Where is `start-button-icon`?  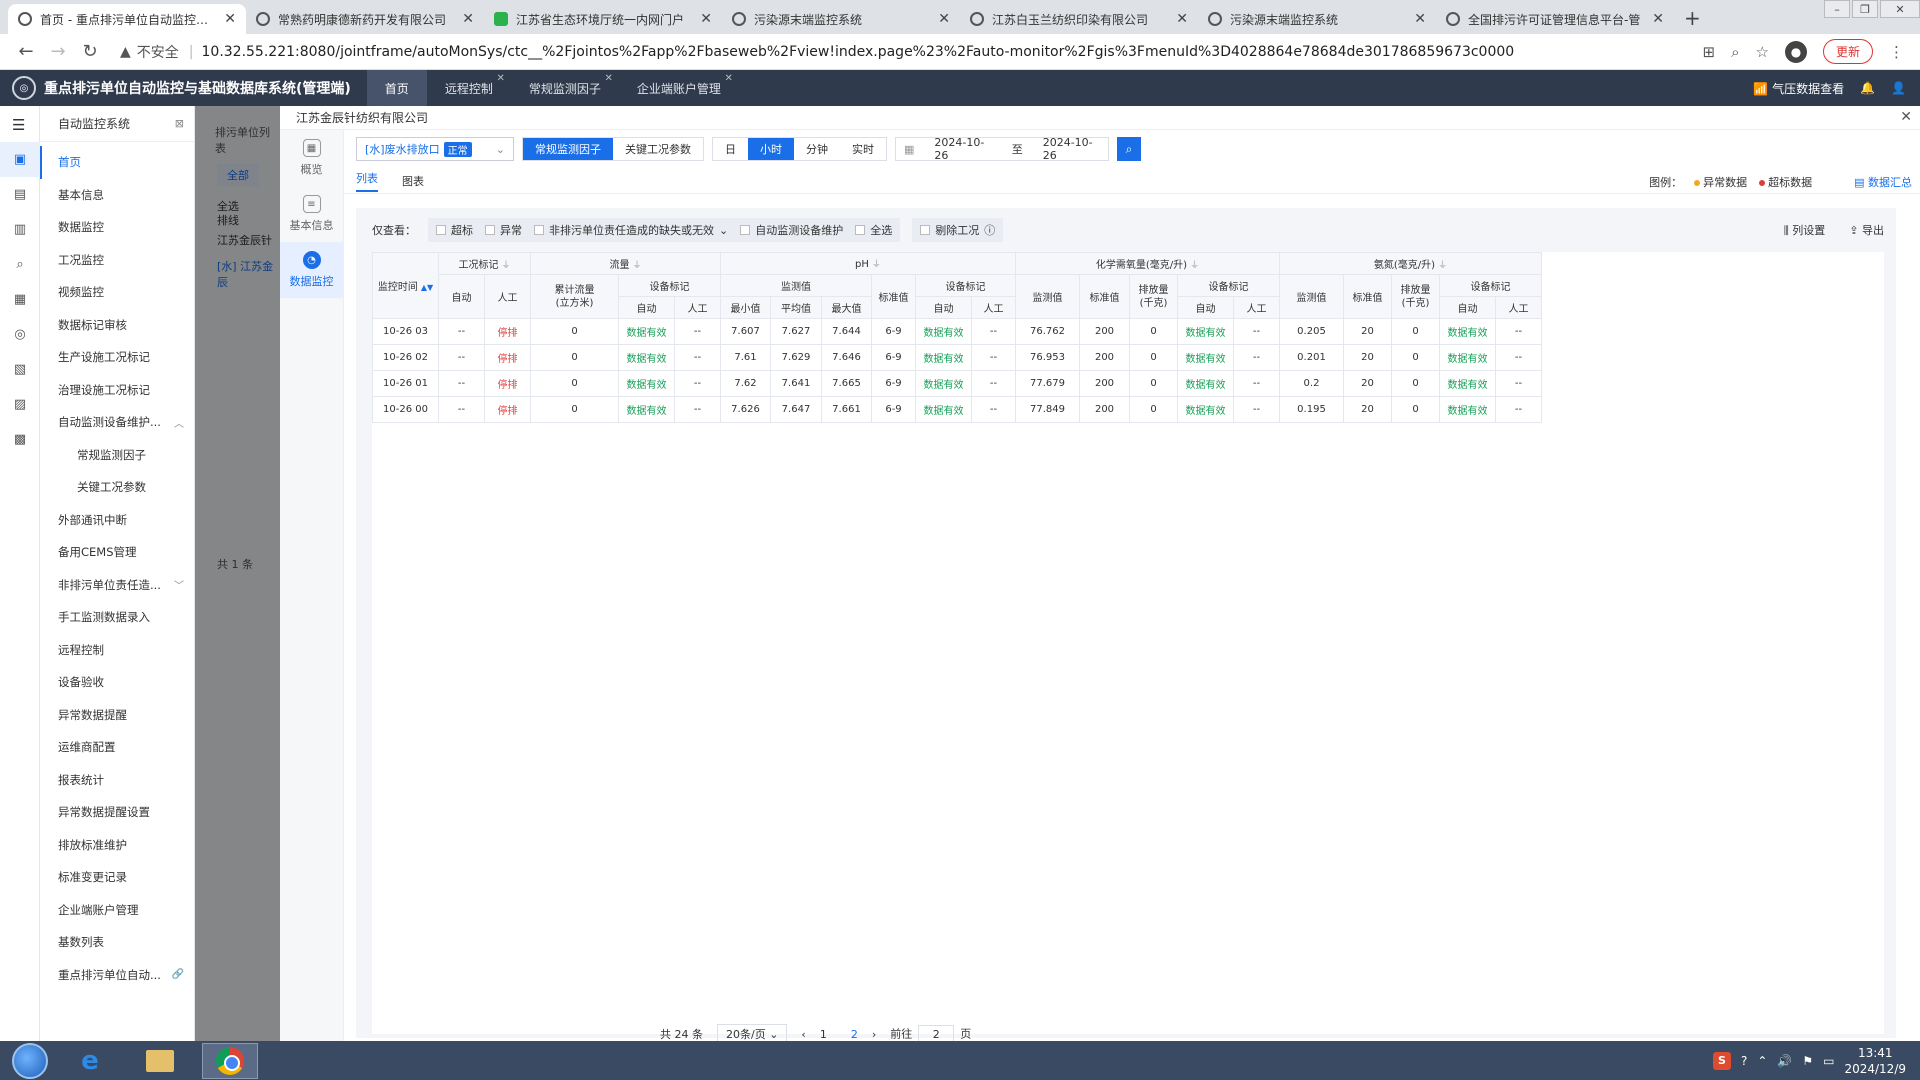
start-button-icon is located at coordinates (30, 1060).